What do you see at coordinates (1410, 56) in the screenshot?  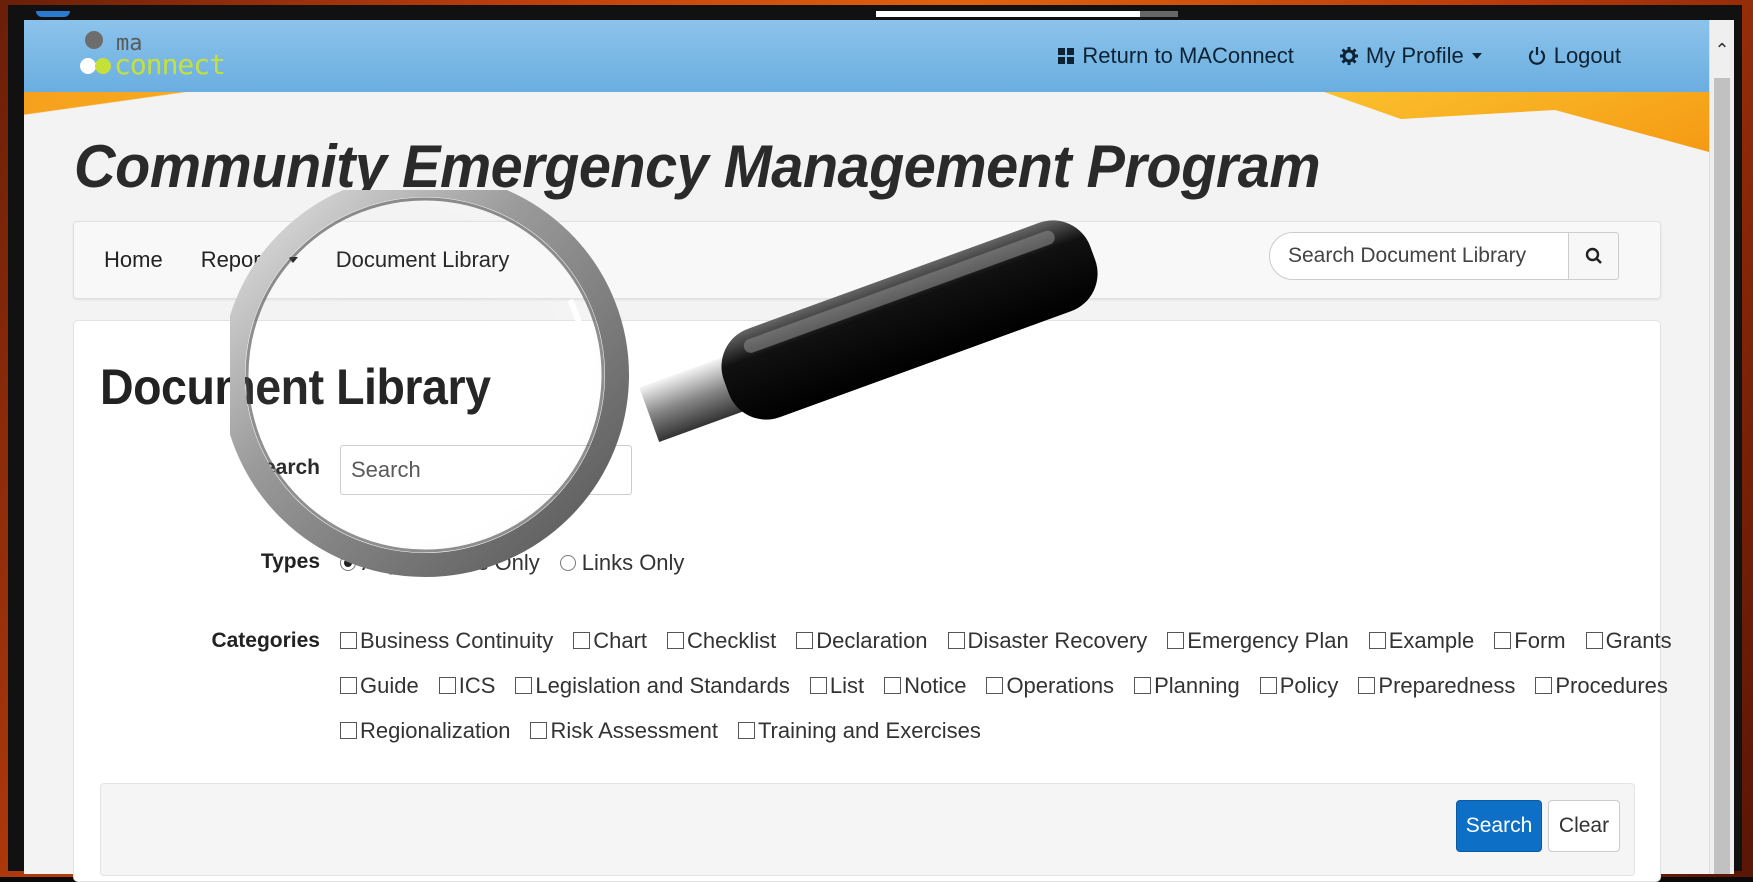 I see `my-profile-dropdown: My Profile` at bounding box center [1410, 56].